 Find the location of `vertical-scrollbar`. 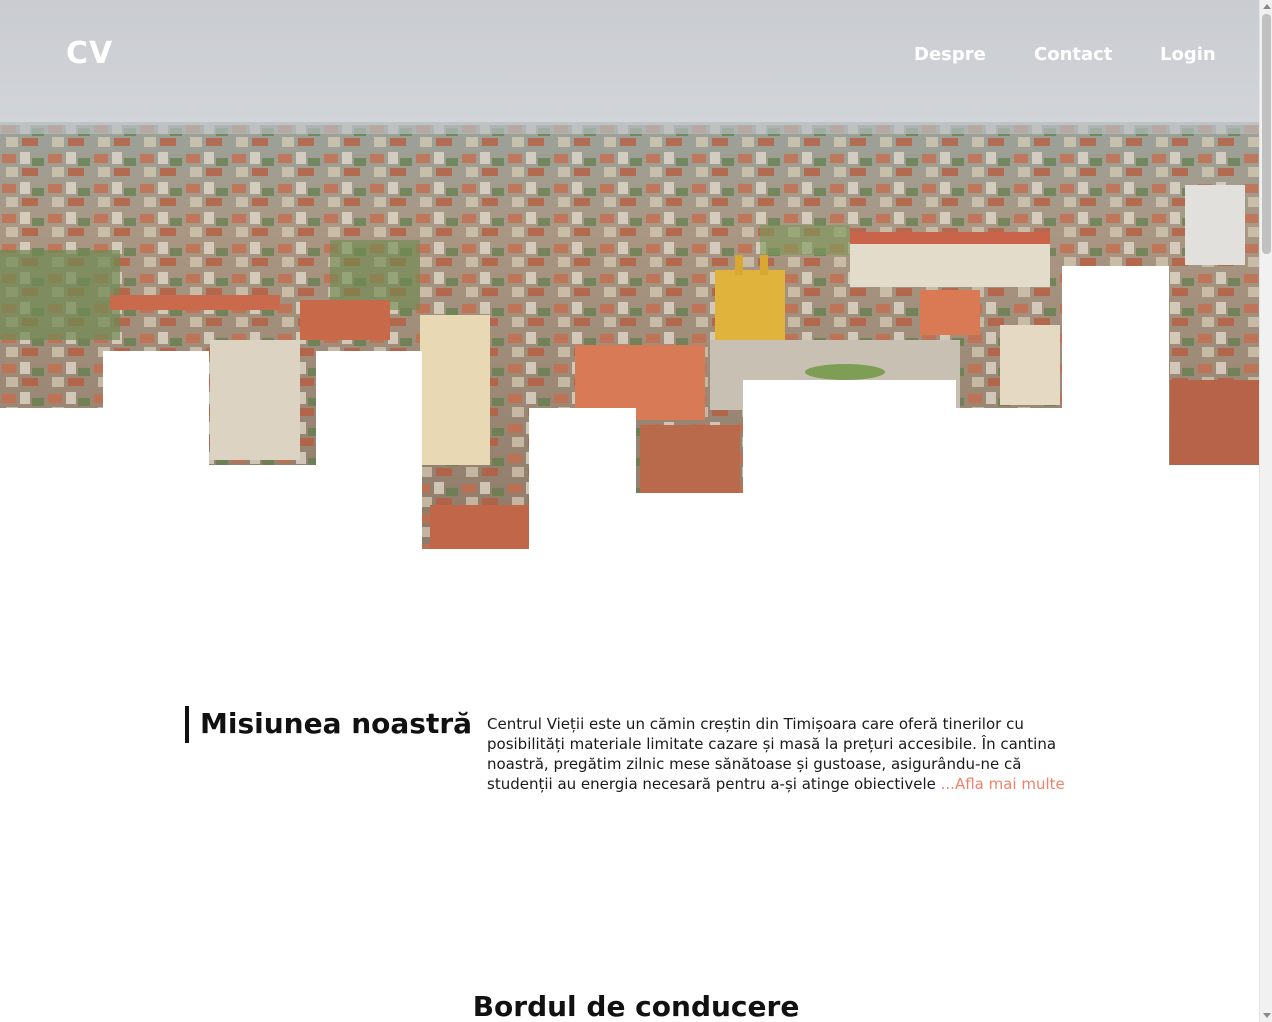

vertical-scrollbar is located at coordinates (1265, 511).